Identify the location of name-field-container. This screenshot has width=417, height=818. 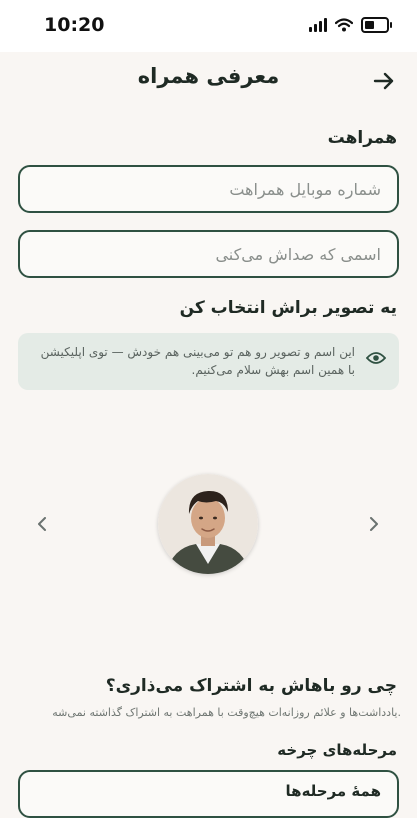
(208, 254).